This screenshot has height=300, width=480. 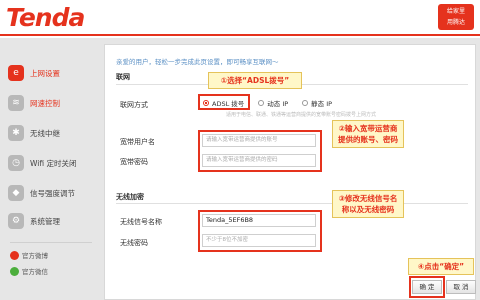 I want to click on callout-step-3: ③修改无线信号名称以及无线密码, so click(x=368, y=204).